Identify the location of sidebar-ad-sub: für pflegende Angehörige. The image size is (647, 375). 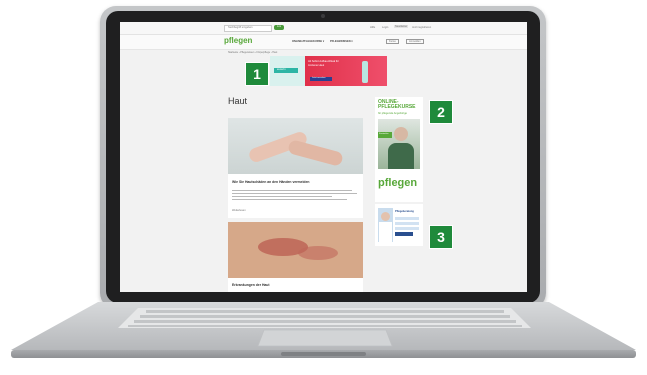
(392, 113).